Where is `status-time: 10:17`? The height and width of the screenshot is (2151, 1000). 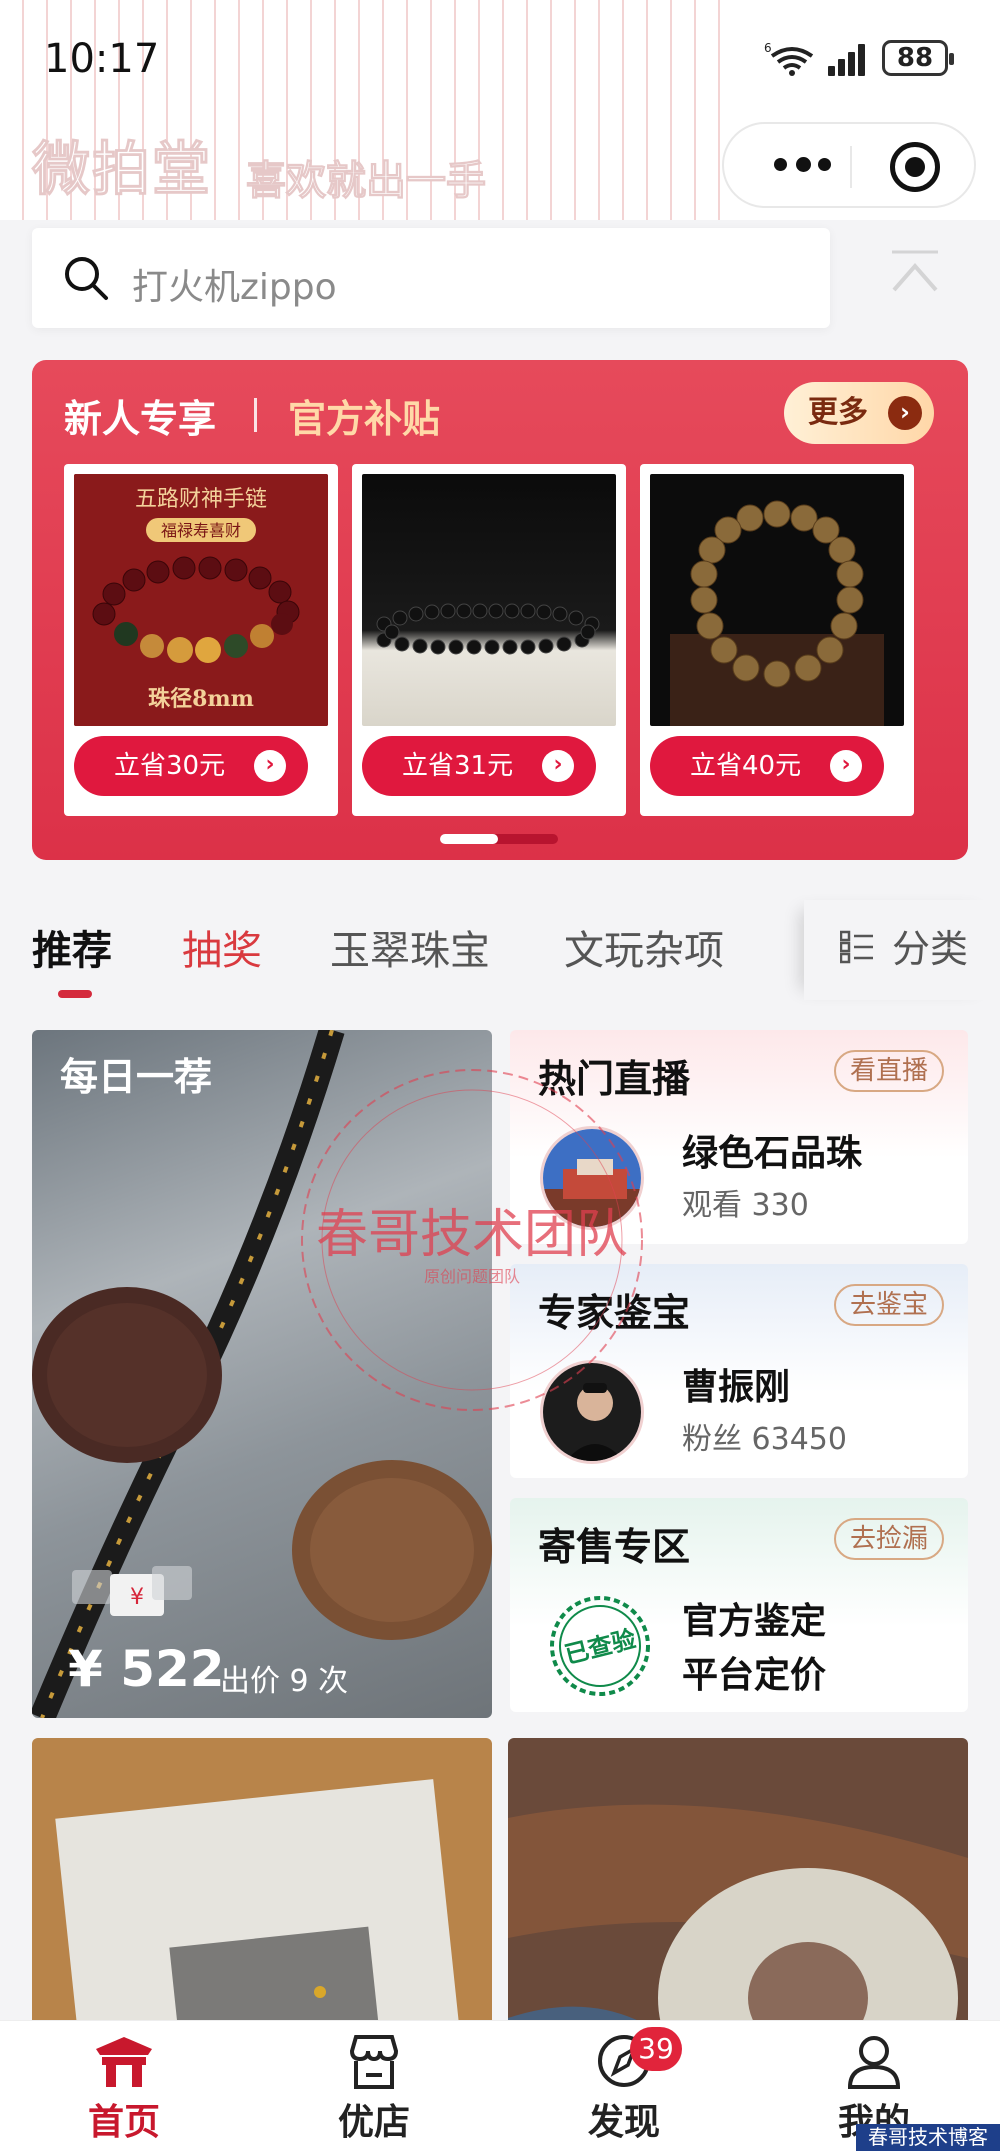 status-time: 10:17 is located at coordinates (102, 59).